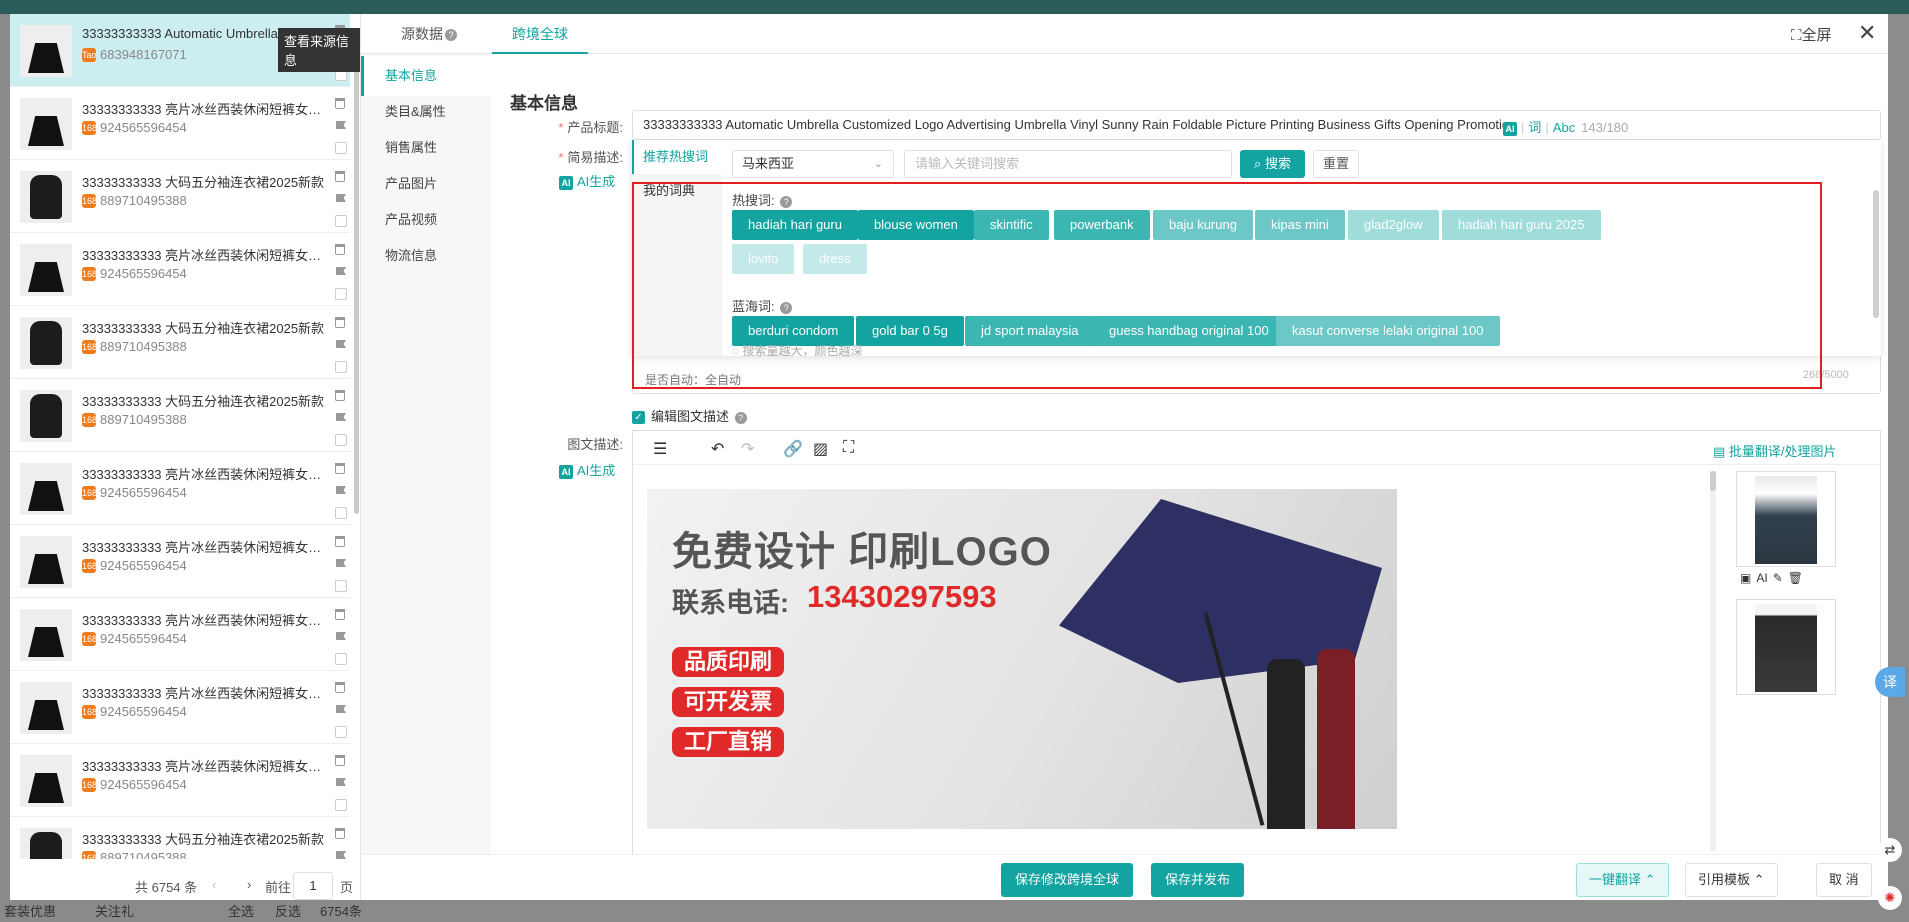 This screenshot has height=922, width=1909. Describe the element at coordinates (356, 274) in the screenshot. I see `list-scrollbar` at that location.